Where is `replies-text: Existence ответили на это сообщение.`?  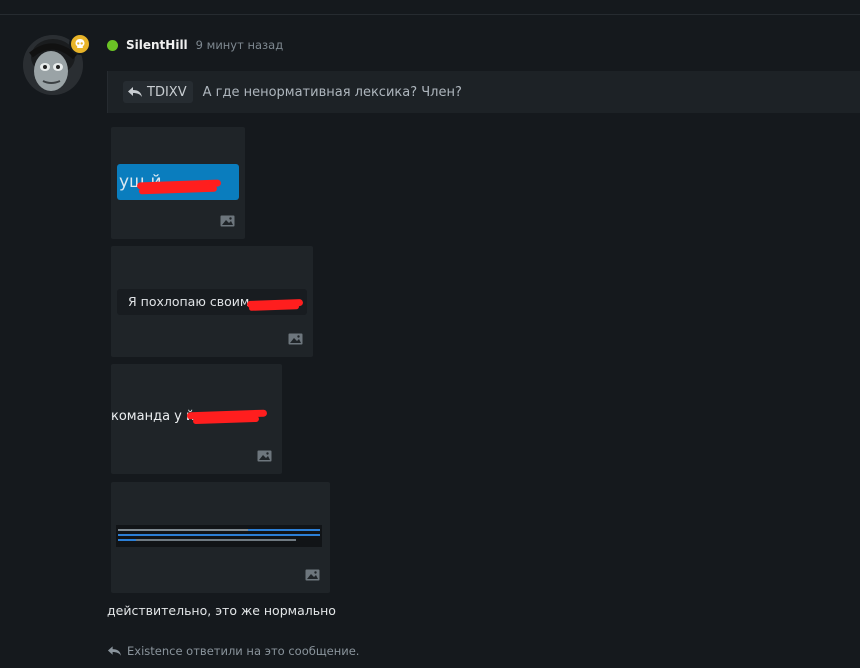
replies-text: Existence ответили на это сообщение. is located at coordinates (243, 651).